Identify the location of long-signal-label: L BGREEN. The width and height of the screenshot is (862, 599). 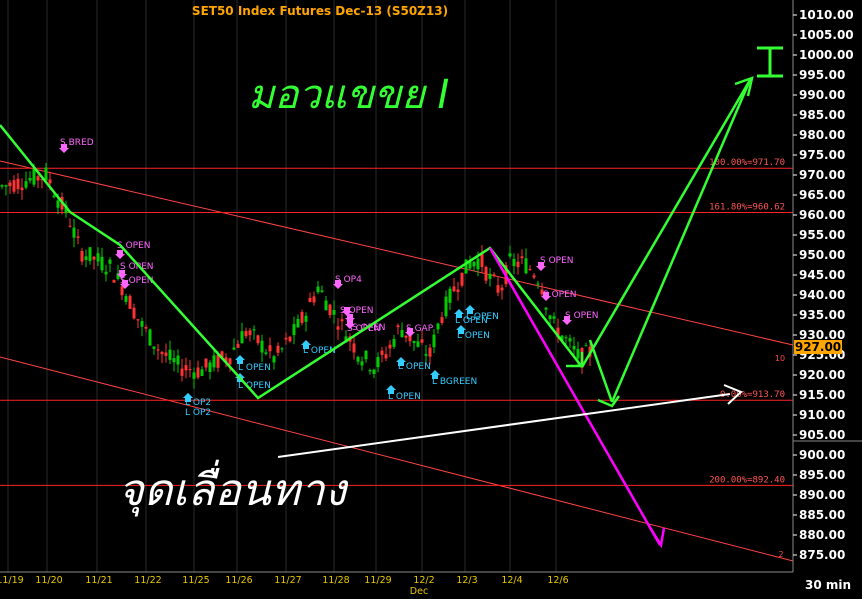
(454, 382).